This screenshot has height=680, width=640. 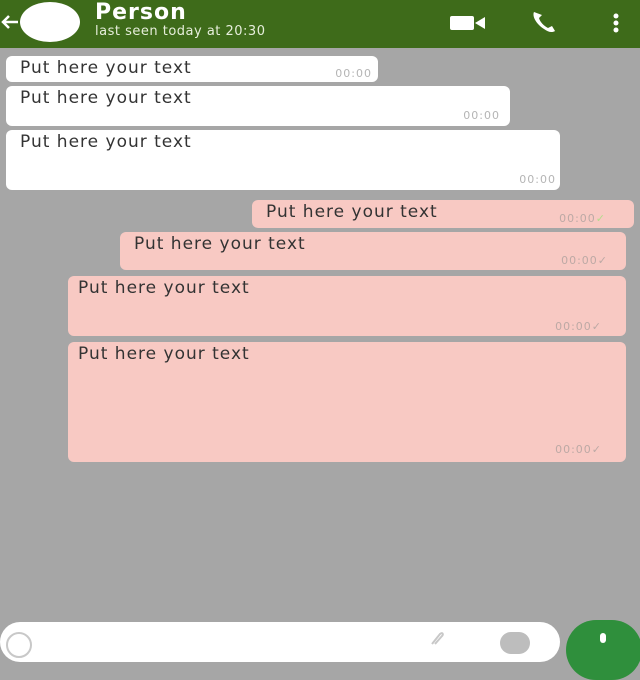 I want to click on read-check-icon: ✓, so click(x=600, y=218).